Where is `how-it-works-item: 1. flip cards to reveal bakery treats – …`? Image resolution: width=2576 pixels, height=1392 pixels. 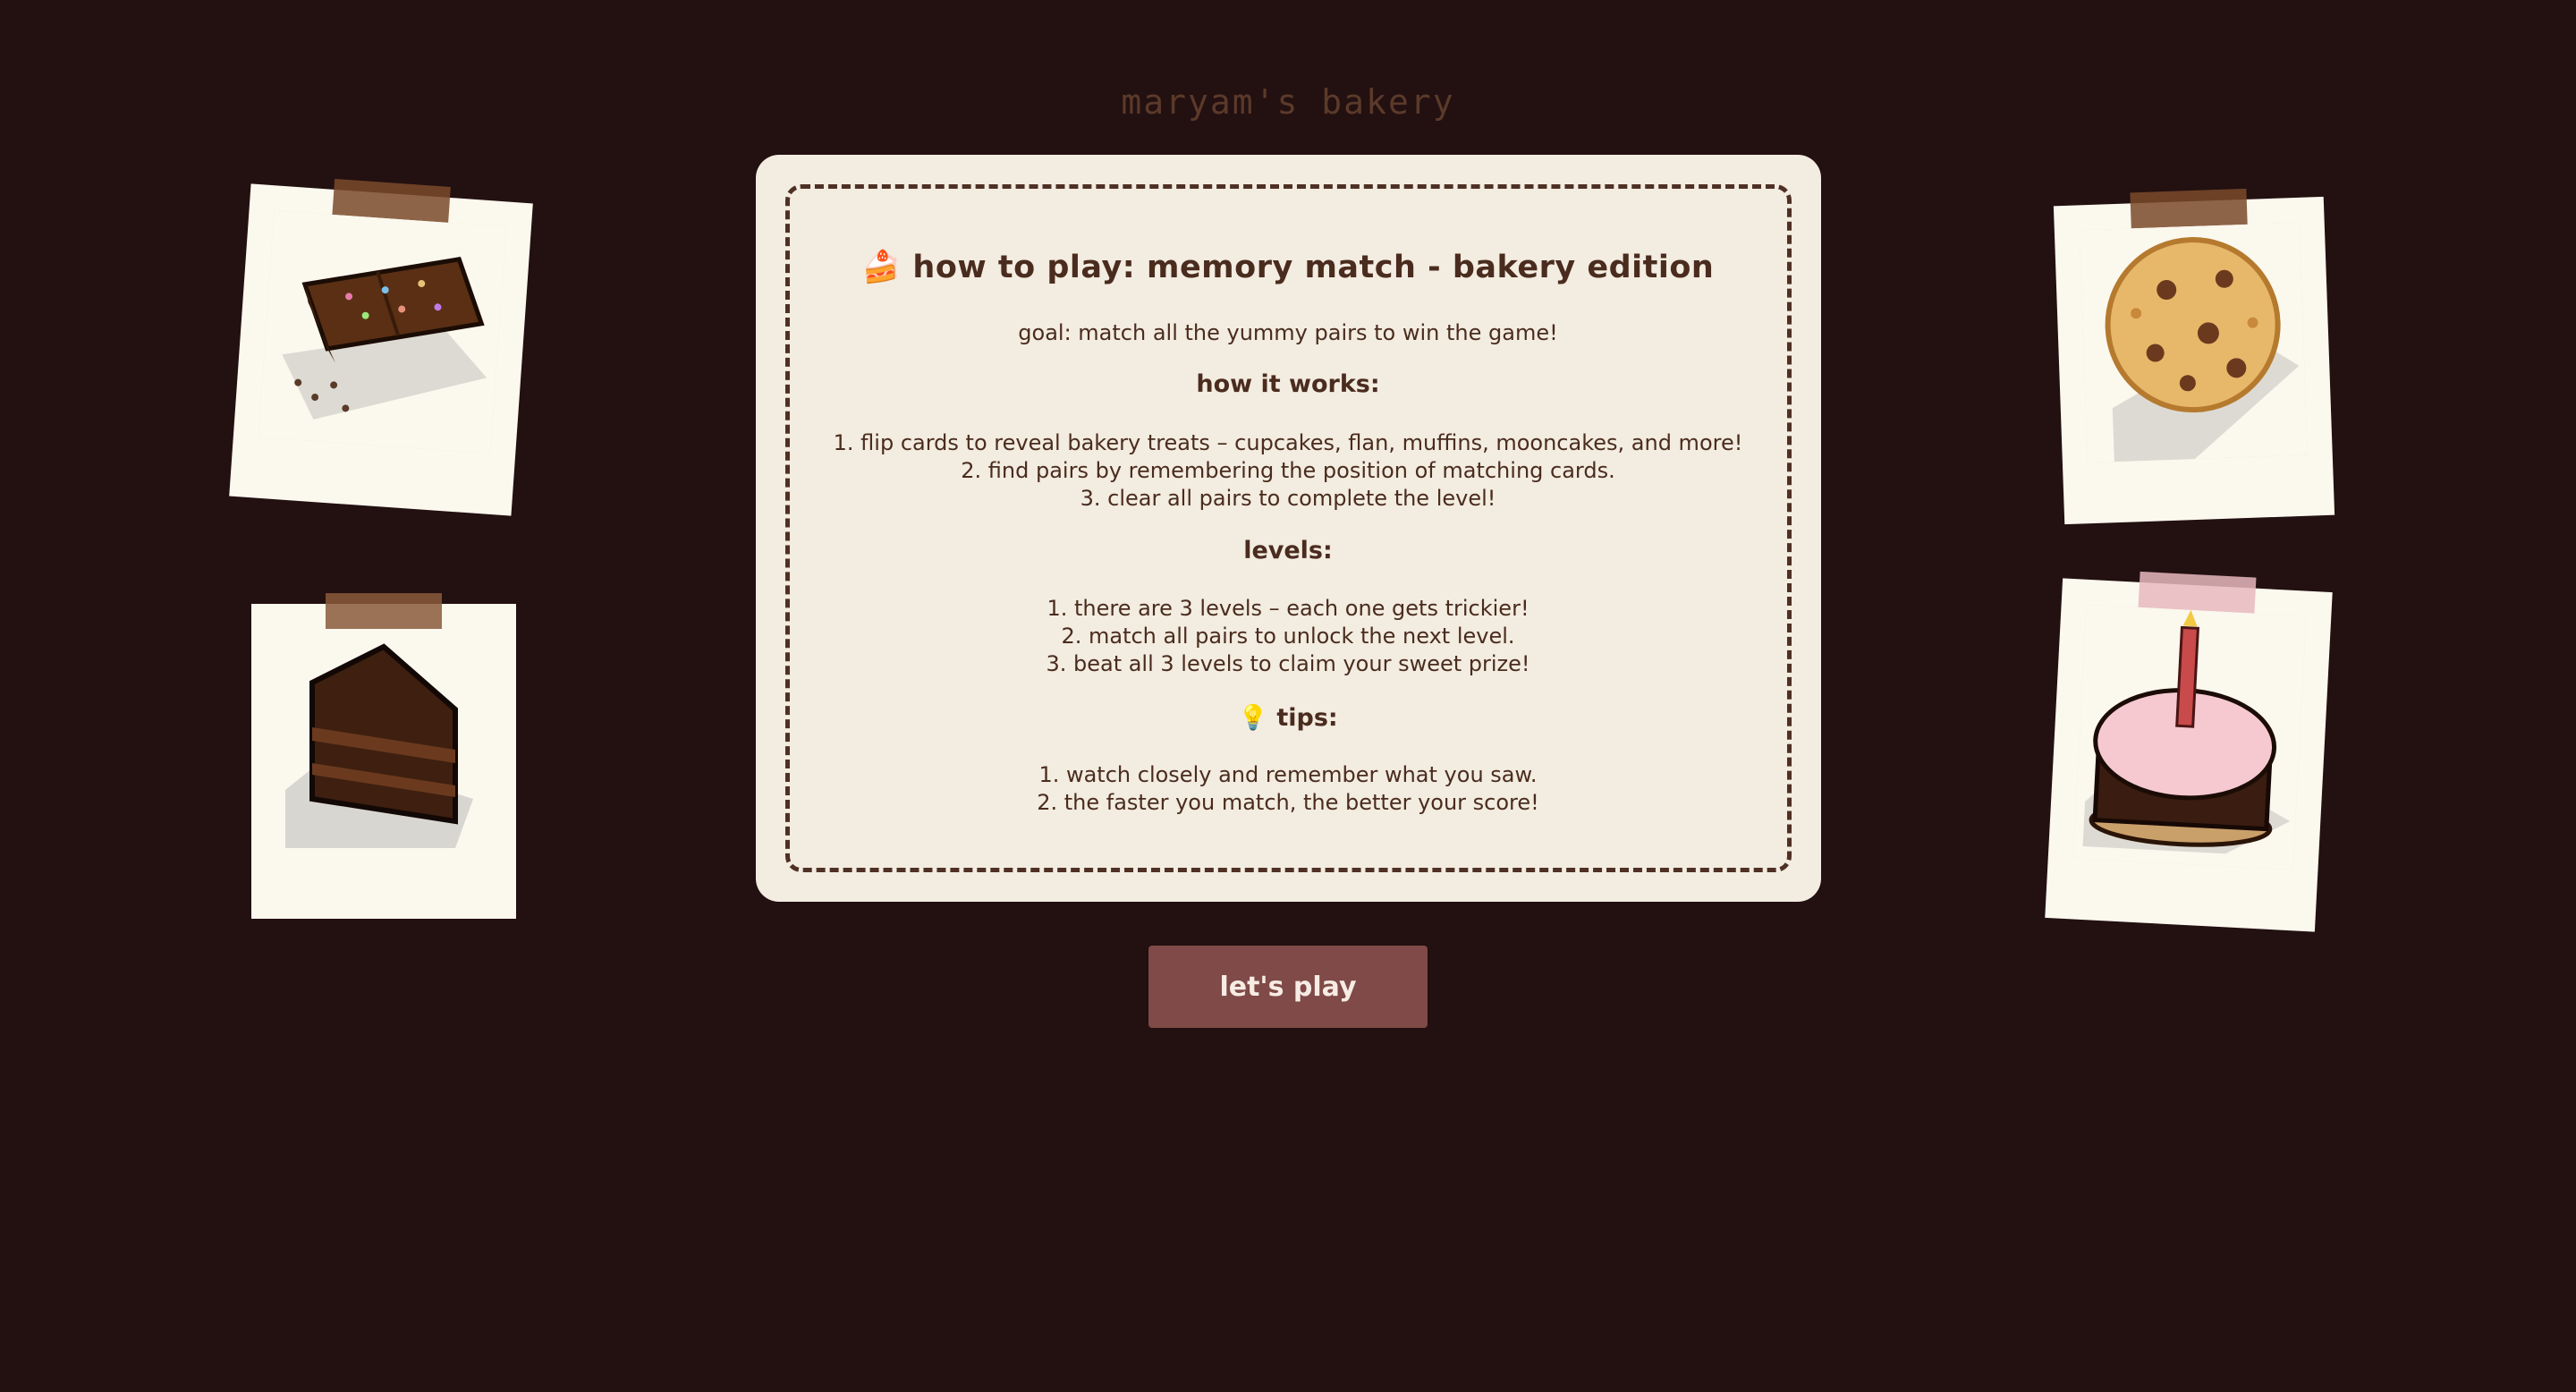
how-it-works-item: 1. flip cards to reveal bakery treats – … is located at coordinates (1288, 442).